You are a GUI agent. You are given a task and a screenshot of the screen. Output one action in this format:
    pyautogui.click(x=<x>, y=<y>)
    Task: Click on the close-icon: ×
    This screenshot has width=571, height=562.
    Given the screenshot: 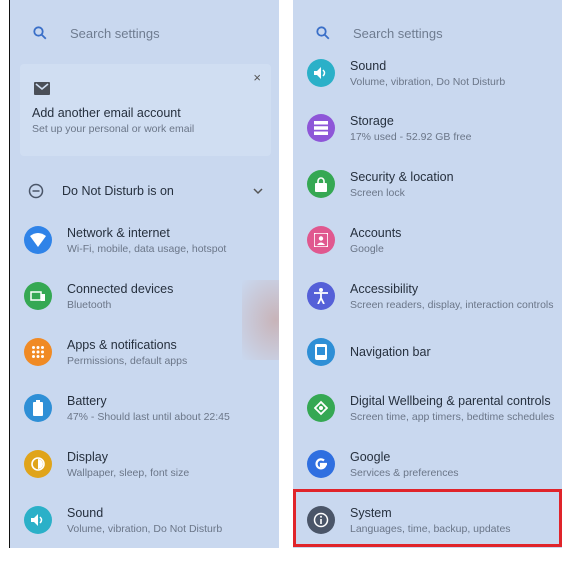 What is the action you would take?
    pyautogui.click(x=257, y=77)
    